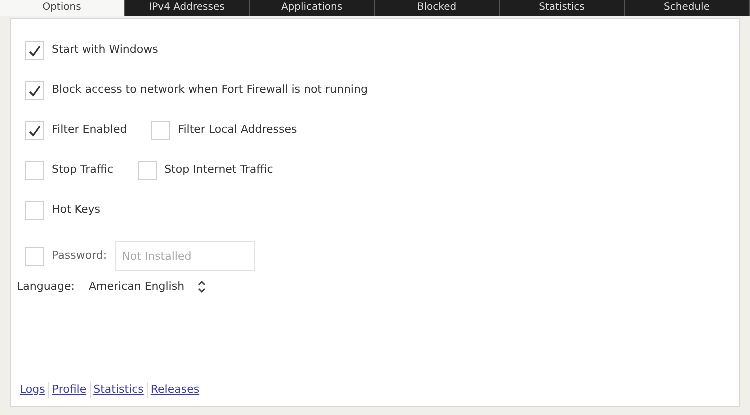 This screenshot has height=415, width=750. I want to click on checkbox-label: Hot Keys, so click(76, 210).